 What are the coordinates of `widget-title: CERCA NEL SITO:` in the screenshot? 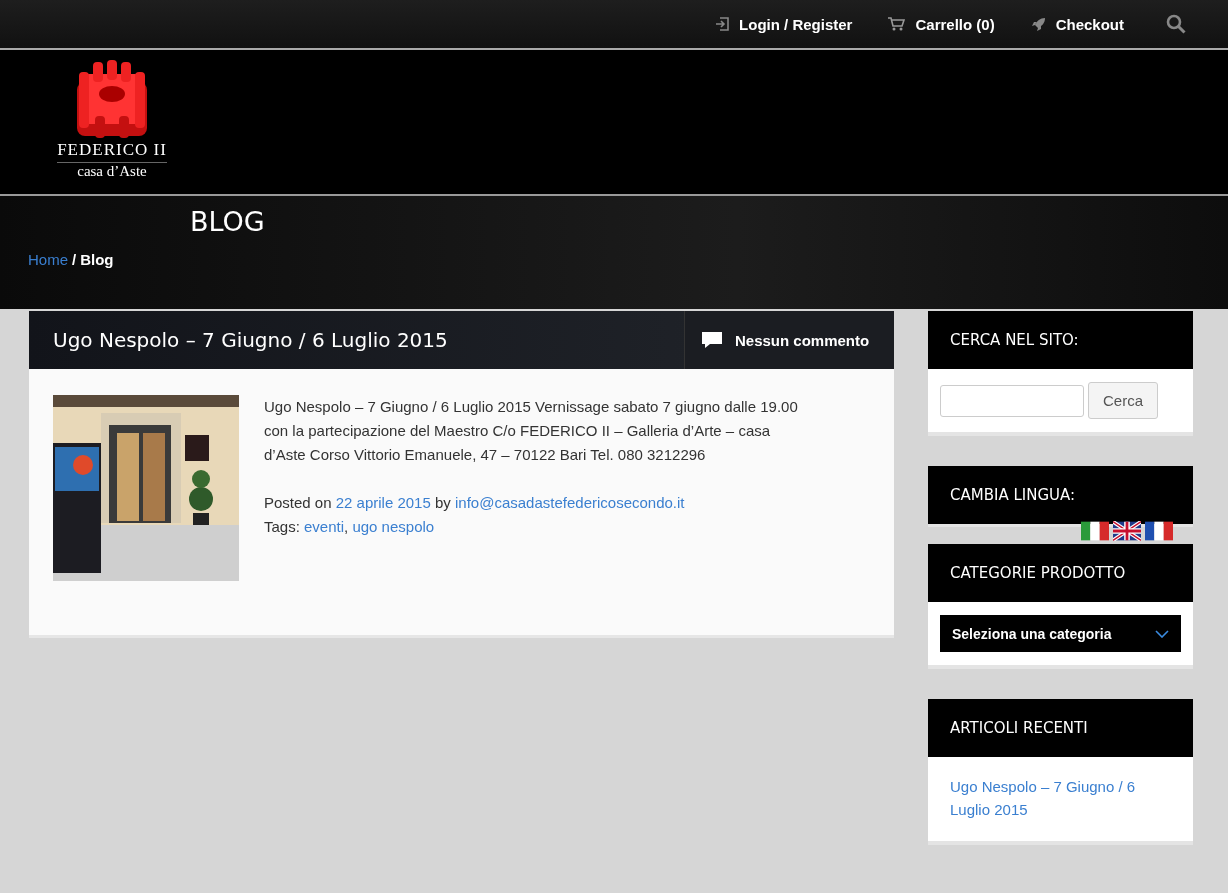 It's located at (1060, 340).